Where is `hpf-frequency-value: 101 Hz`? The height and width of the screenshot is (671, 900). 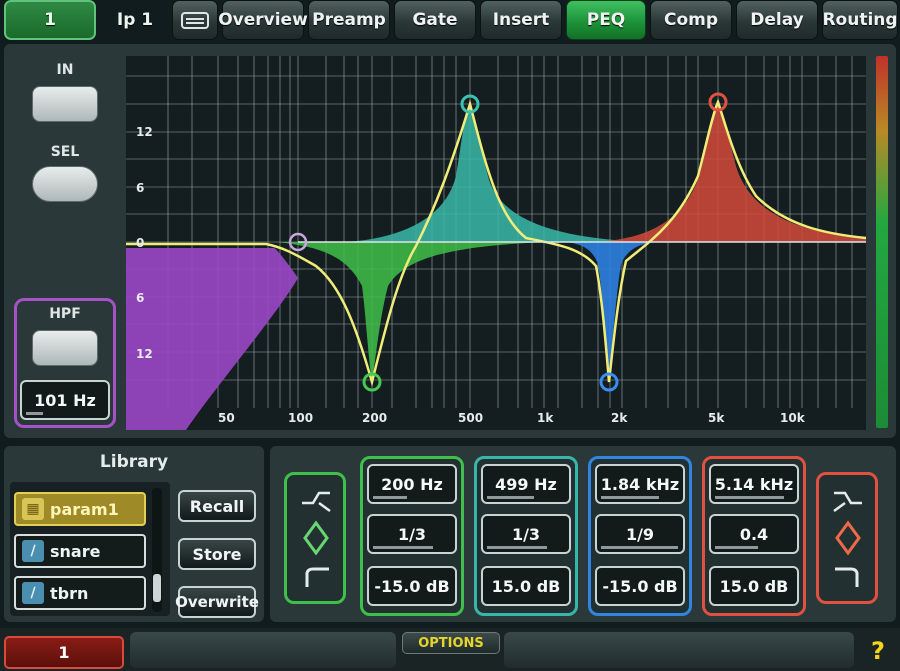 hpf-frequency-value: 101 Hz is located at coordinates (65, 400).